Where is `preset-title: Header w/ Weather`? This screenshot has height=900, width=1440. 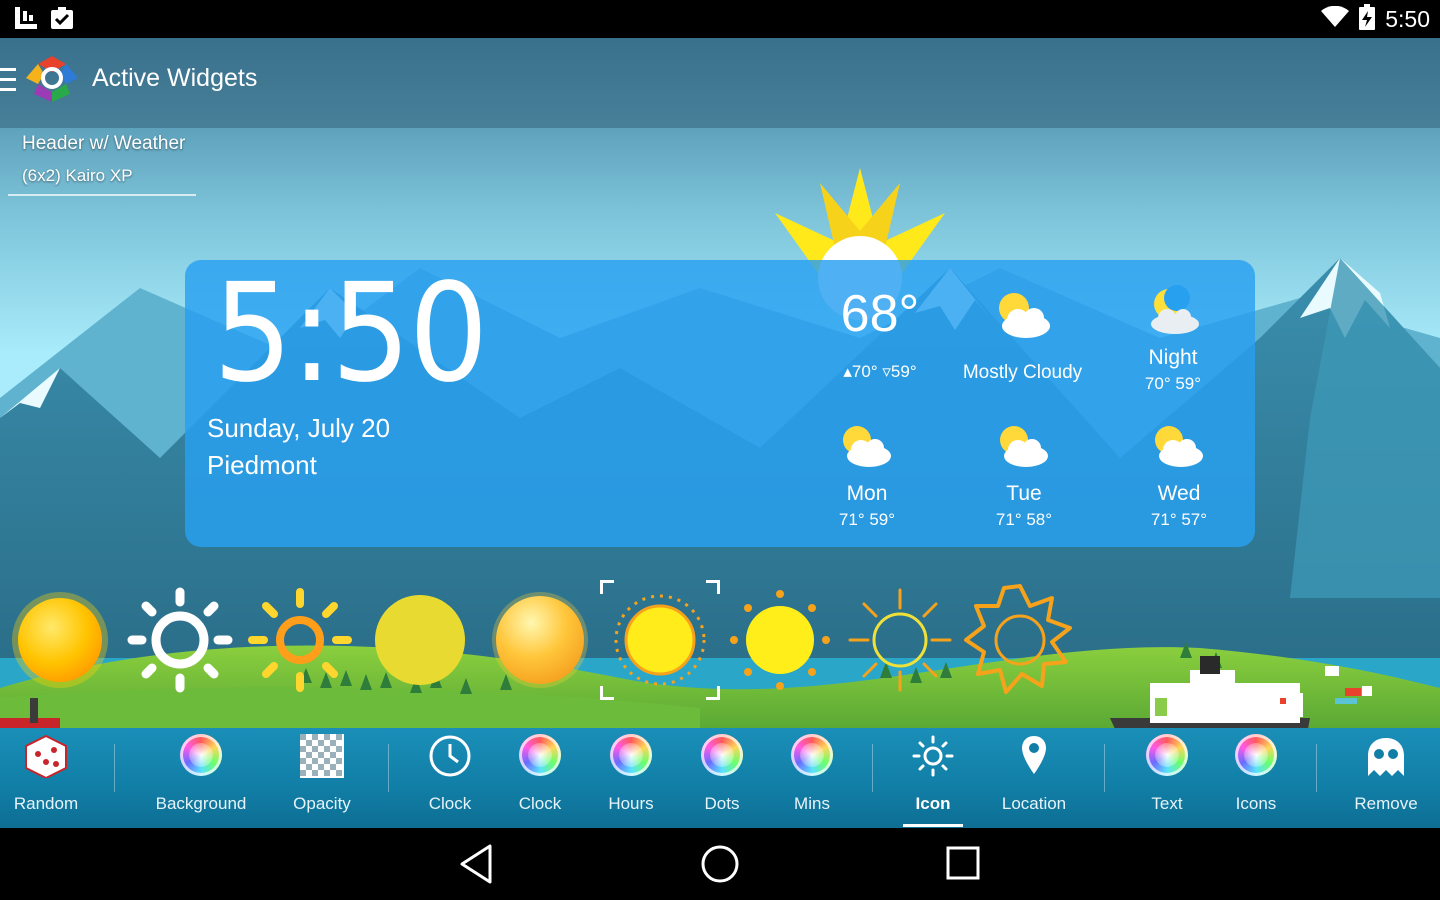 preset-title: Header w/ Weather is located at coordinates (104, 143).